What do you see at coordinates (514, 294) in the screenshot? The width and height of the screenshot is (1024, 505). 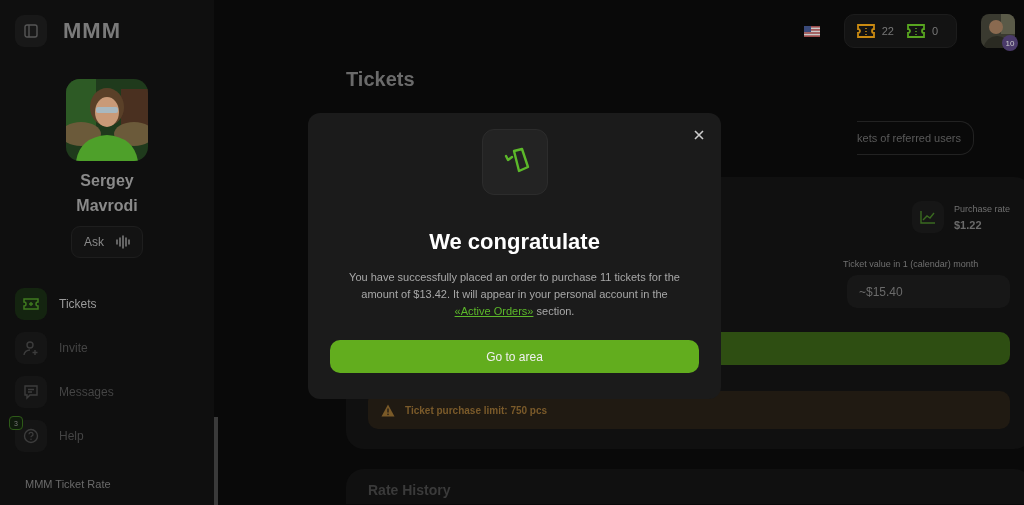 I see `dialog-message: You have successfully placed an order to purchase 11 tickets for the amount of $13.42. It will appear in your personal account in the «Active Orders» section.` at bounding box center [514, 294].